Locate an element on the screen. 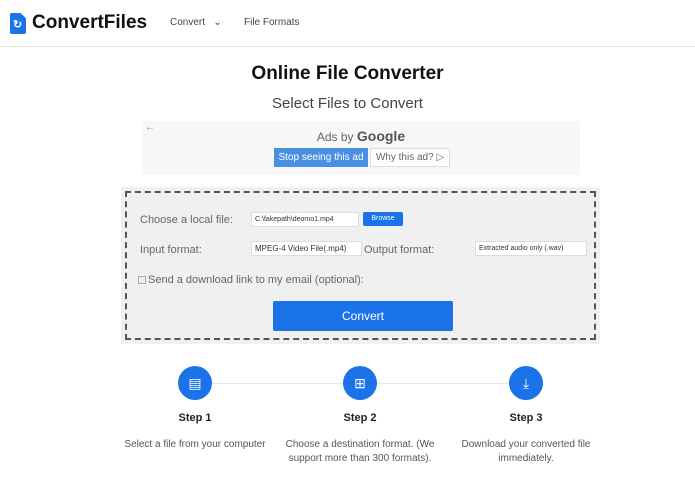 This screenshot has width=695, height=480. ads-by-google: Ads by Google is located at coordinates (361, 136).